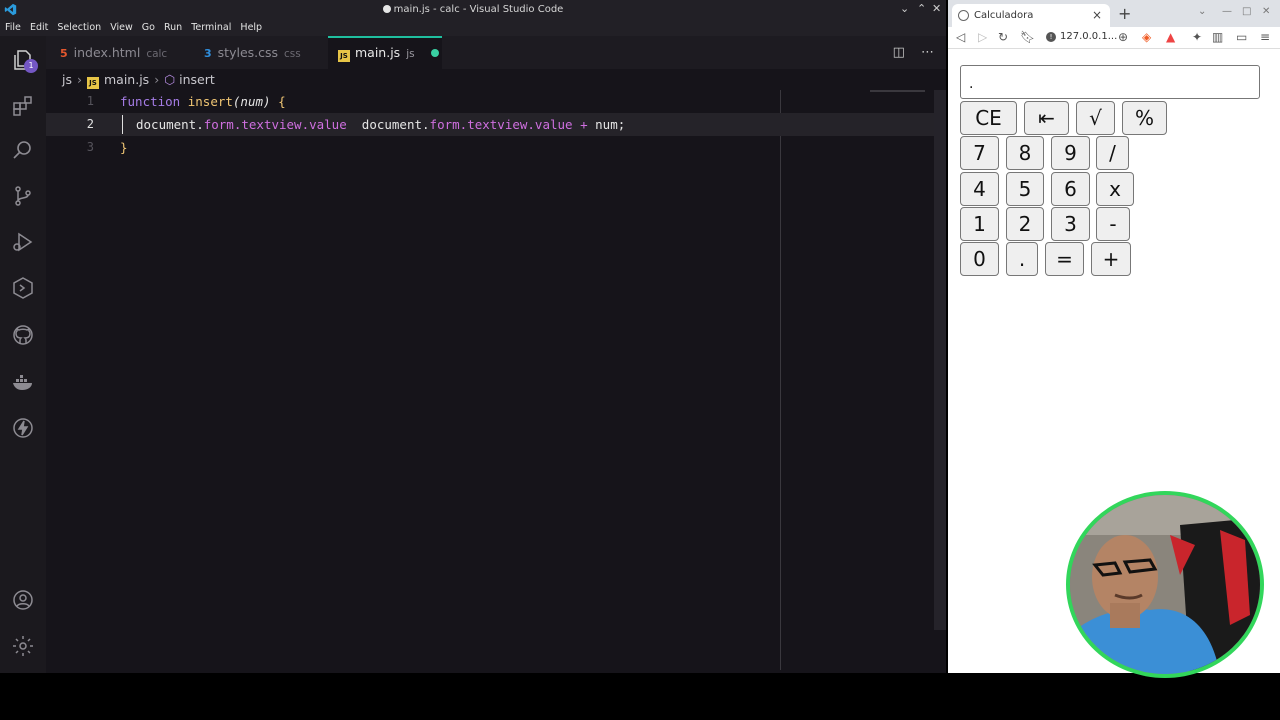 Image resolution: width=1280 pixels, height=720 pixels. Describe the element at coordinates (1112, 153) in the screenshot. I see `calc-button-divide: /` at that location.